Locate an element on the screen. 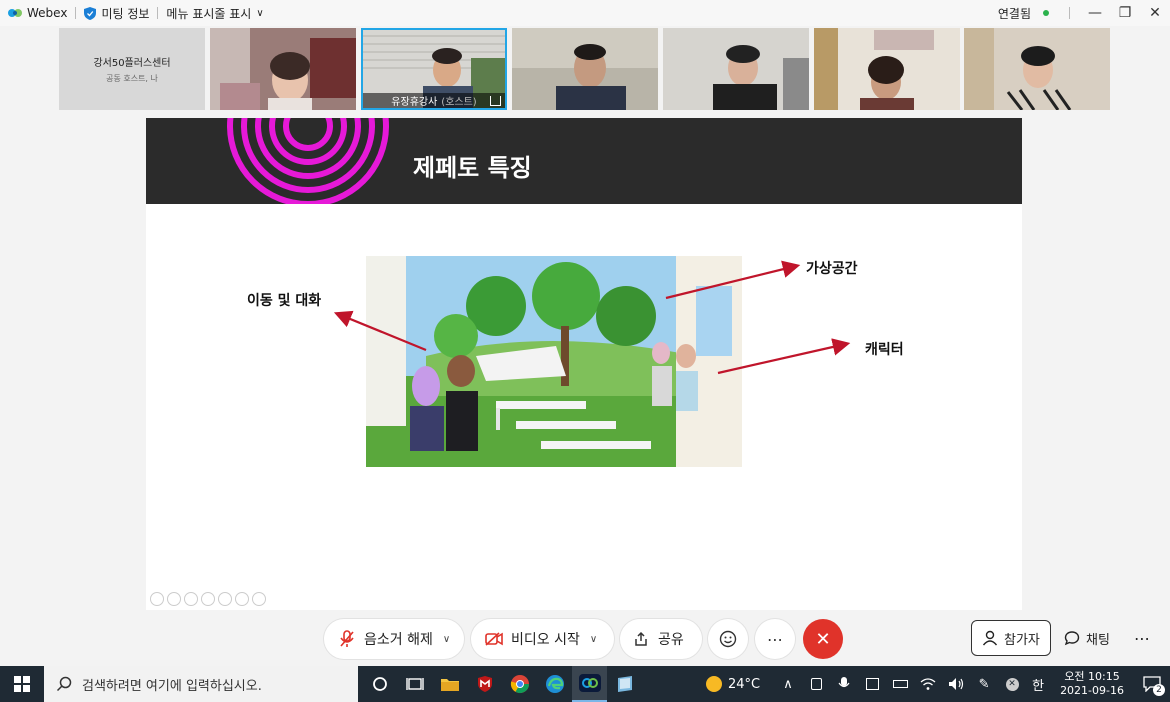 The image size is (1170, 702). system-tray: 24°C ∧ ✎ ✕ 한 오전 10:15 2021-09-16 2 is located at coordinates (935, 684).